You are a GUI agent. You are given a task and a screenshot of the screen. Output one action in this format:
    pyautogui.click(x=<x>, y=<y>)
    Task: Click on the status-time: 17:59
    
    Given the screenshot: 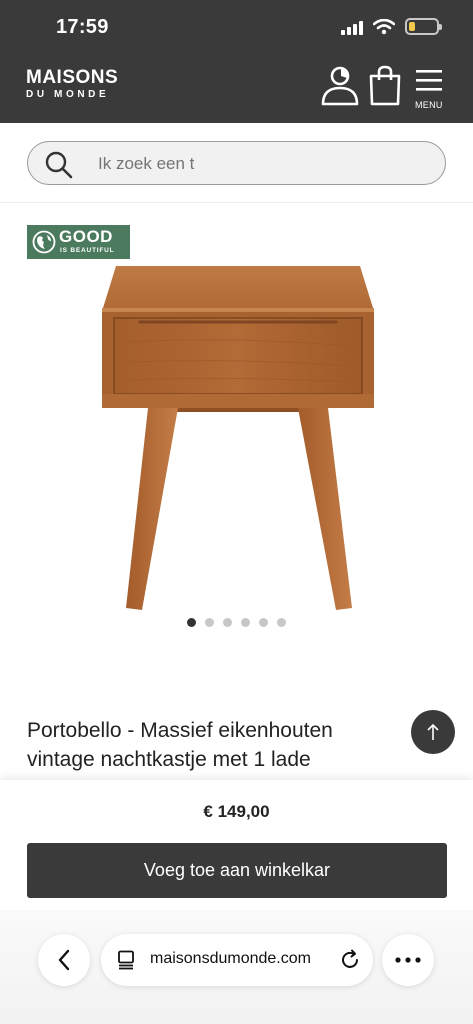 What is the action you would take?
    pyautogui.click(x=82, y=27)
    